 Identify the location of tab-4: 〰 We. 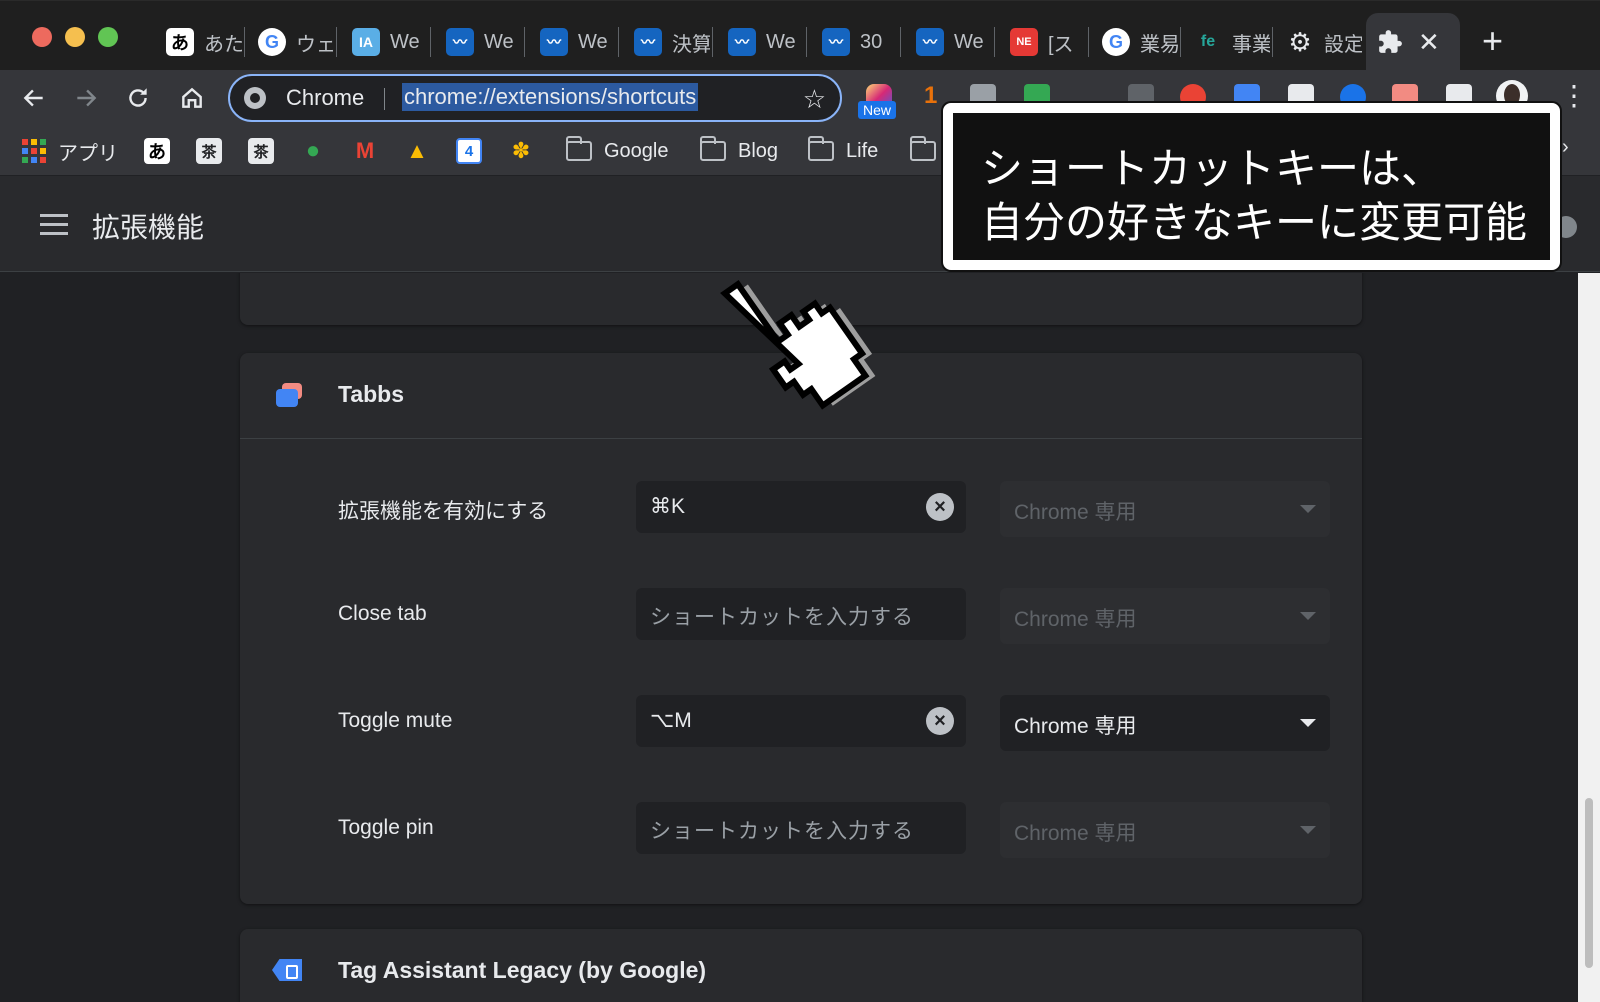
(479, 42).